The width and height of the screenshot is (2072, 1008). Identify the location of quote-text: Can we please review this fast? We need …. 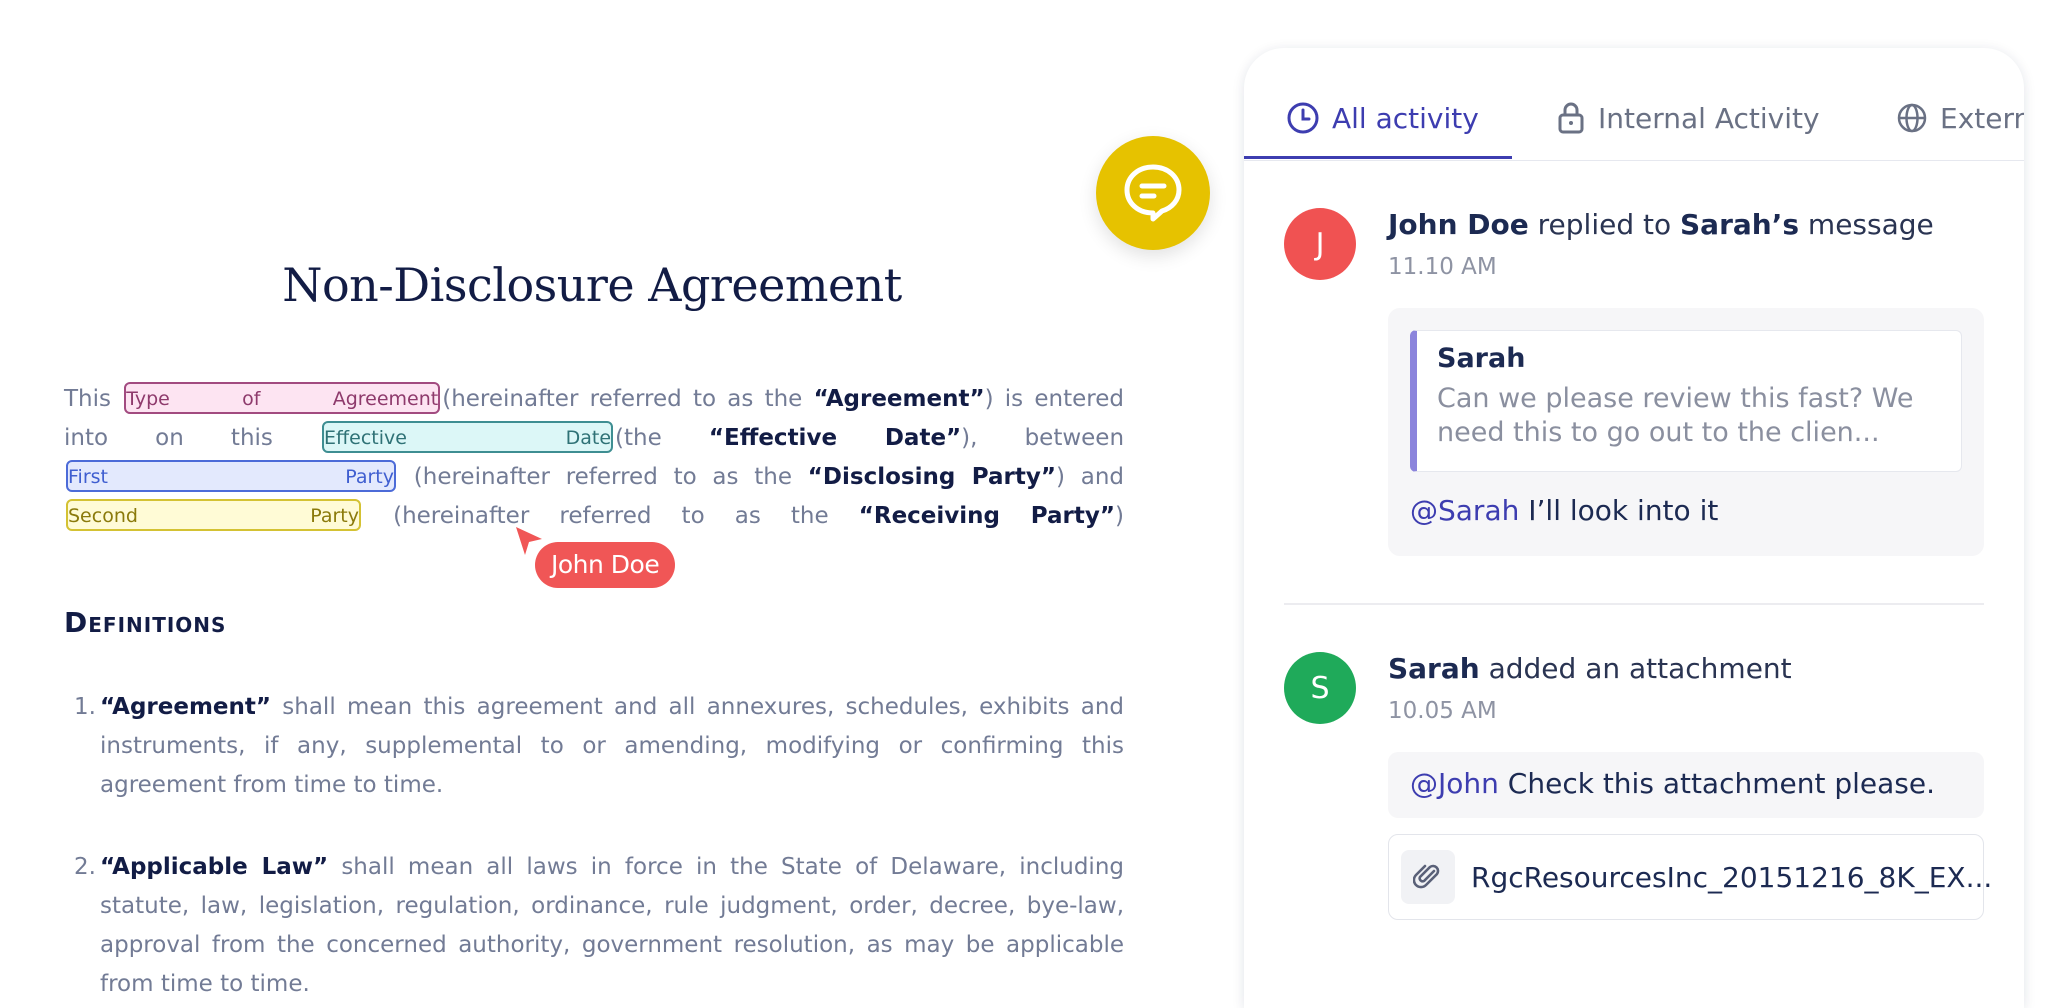
(1675, 415).